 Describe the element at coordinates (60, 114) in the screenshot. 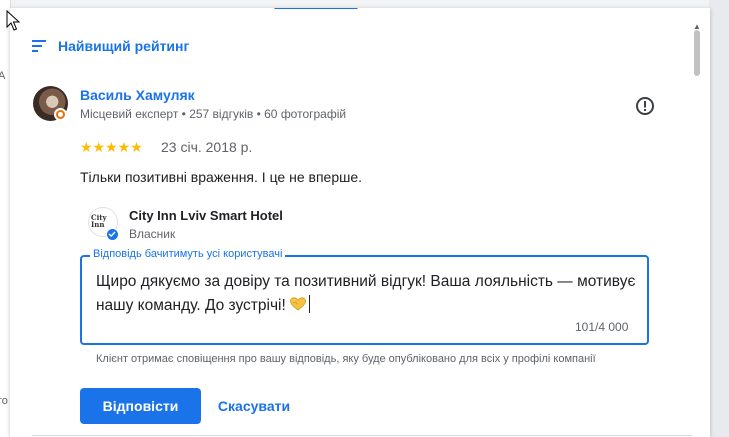

I see `local-guide-badge-icon` at that location.